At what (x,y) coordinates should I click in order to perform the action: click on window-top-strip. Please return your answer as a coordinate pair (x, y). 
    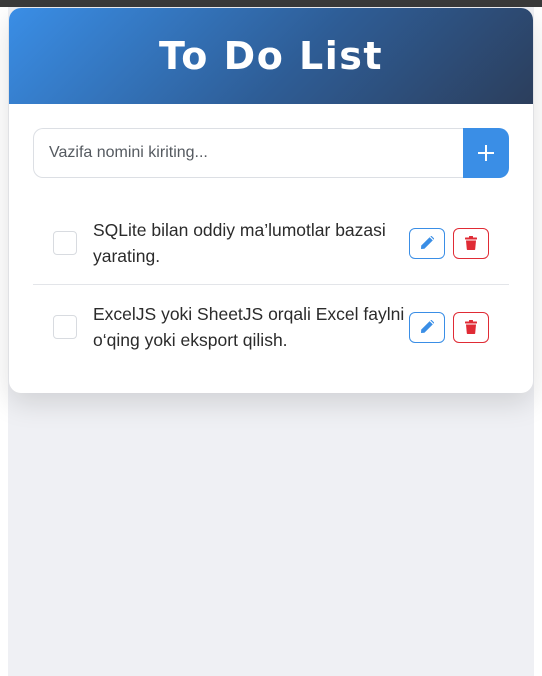
    Looking at the image, I should click on (271, 3).